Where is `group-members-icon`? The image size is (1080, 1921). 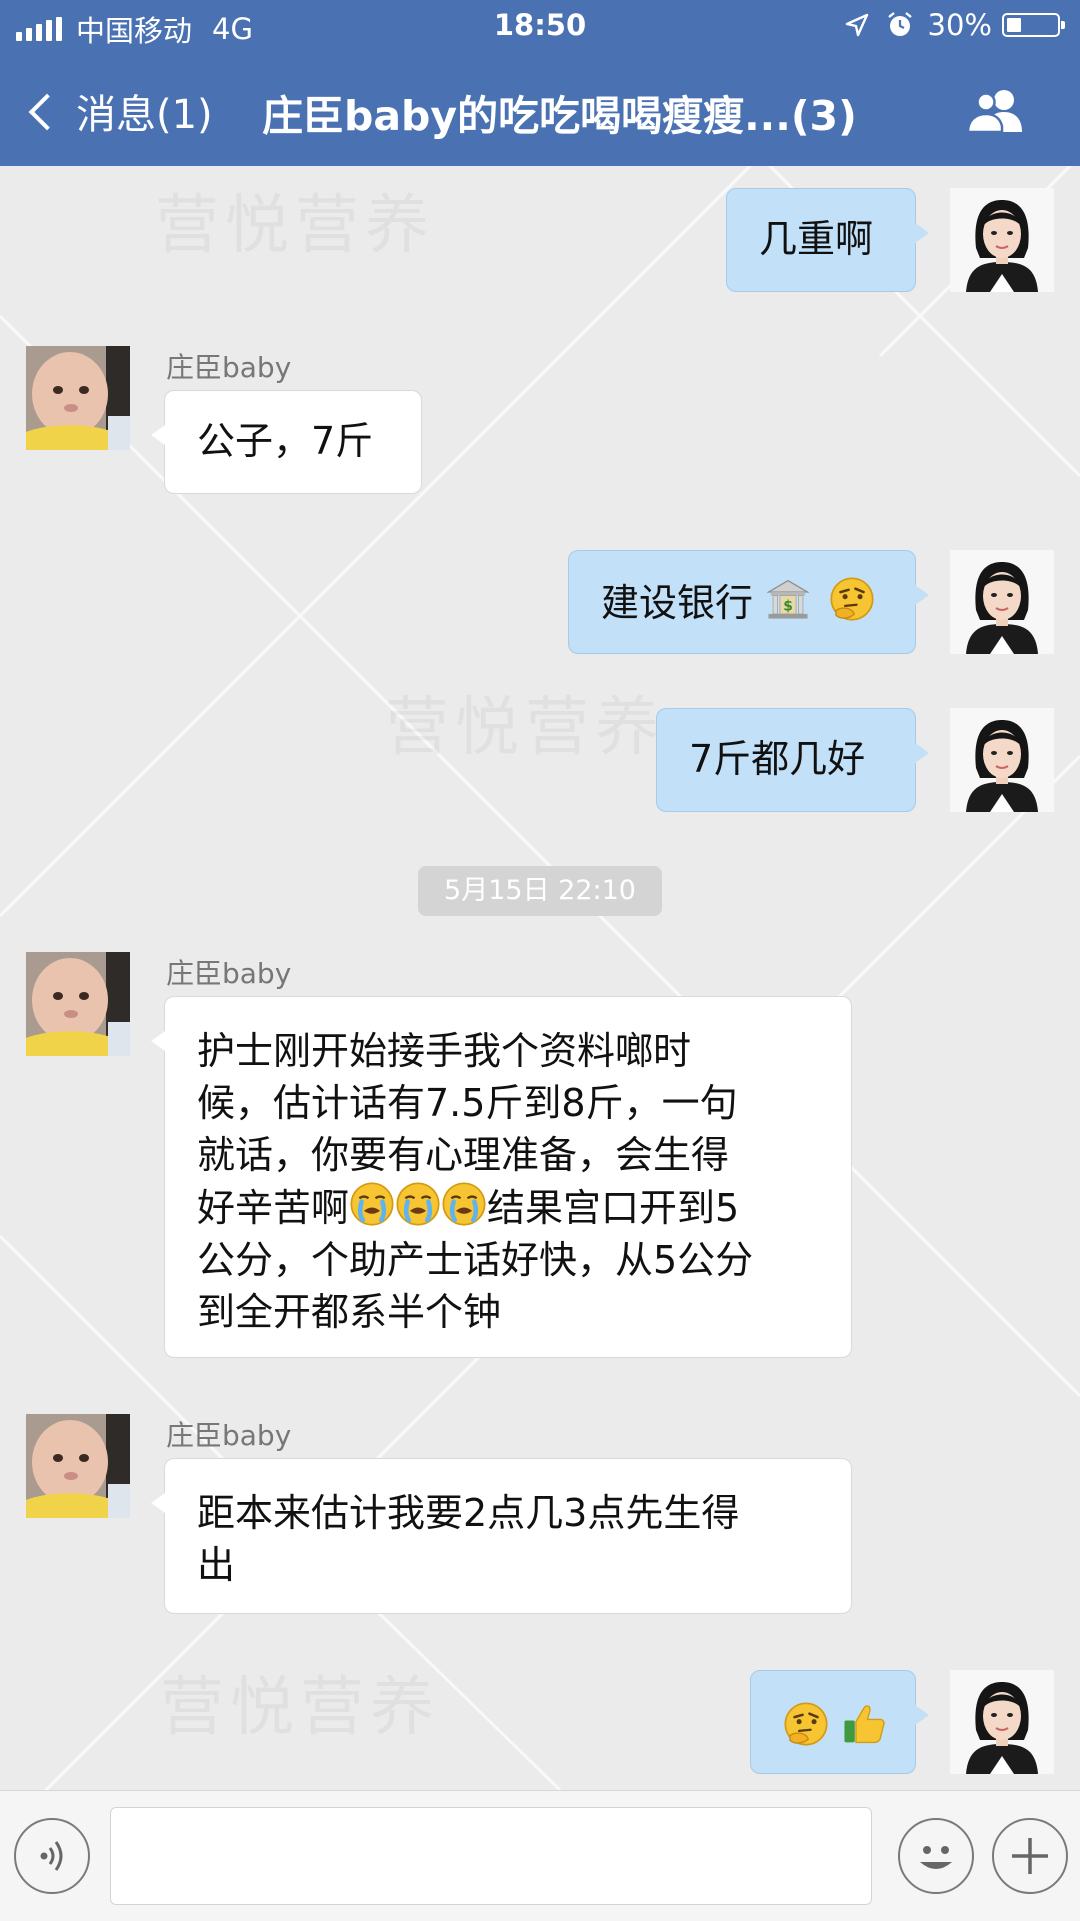 group-members-icon is located at coordinates (997, 109).